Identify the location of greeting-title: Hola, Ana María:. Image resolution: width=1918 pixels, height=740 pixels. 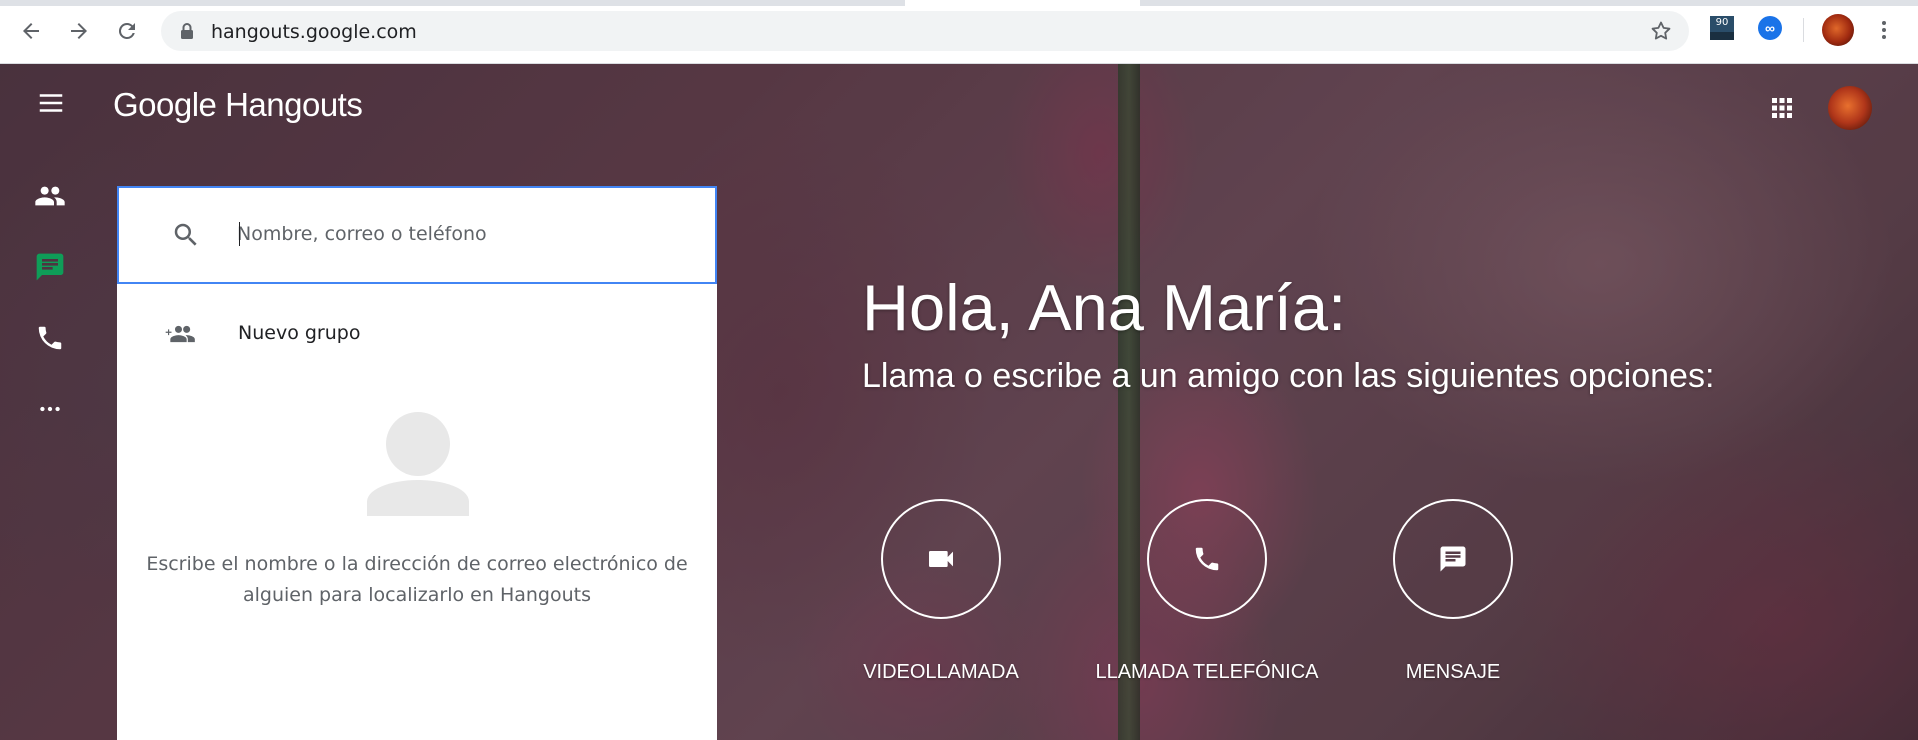
(1104, 307).